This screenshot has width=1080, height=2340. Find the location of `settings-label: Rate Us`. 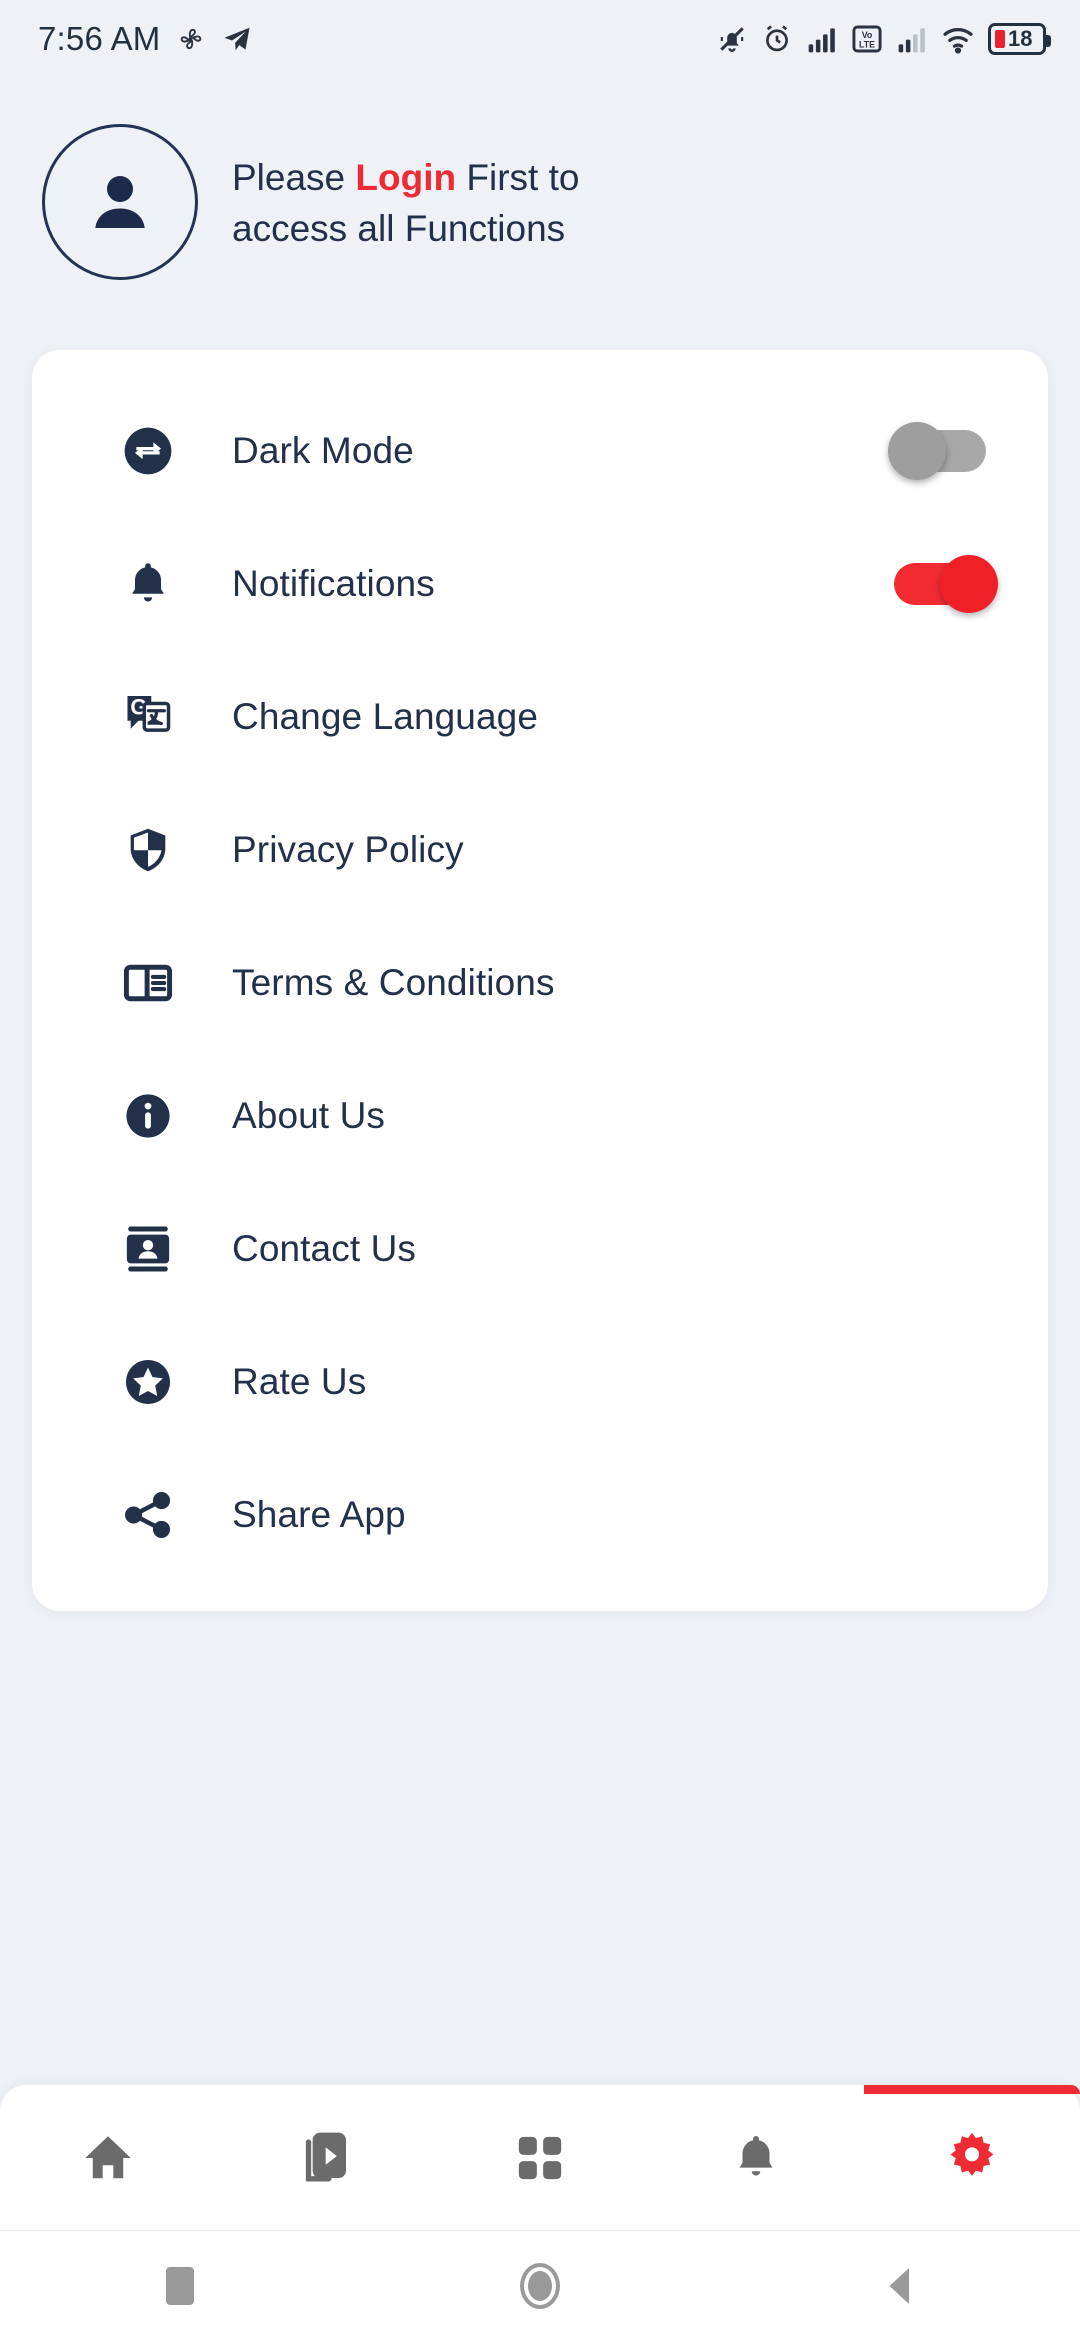

settings-label: Rate Us is located at coordinates (299, 1381).